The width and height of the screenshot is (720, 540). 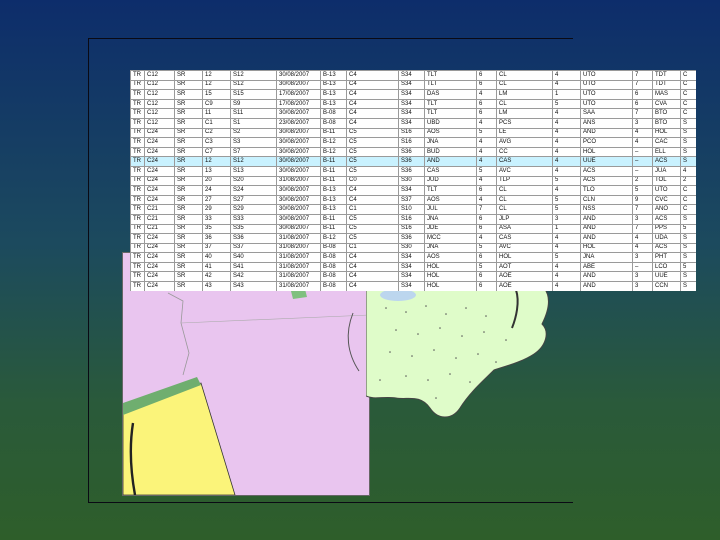 What do you see at coordinates (216, 286) in the screenshot?
I see `table-cell: 43` at bounding box center [216, 286].